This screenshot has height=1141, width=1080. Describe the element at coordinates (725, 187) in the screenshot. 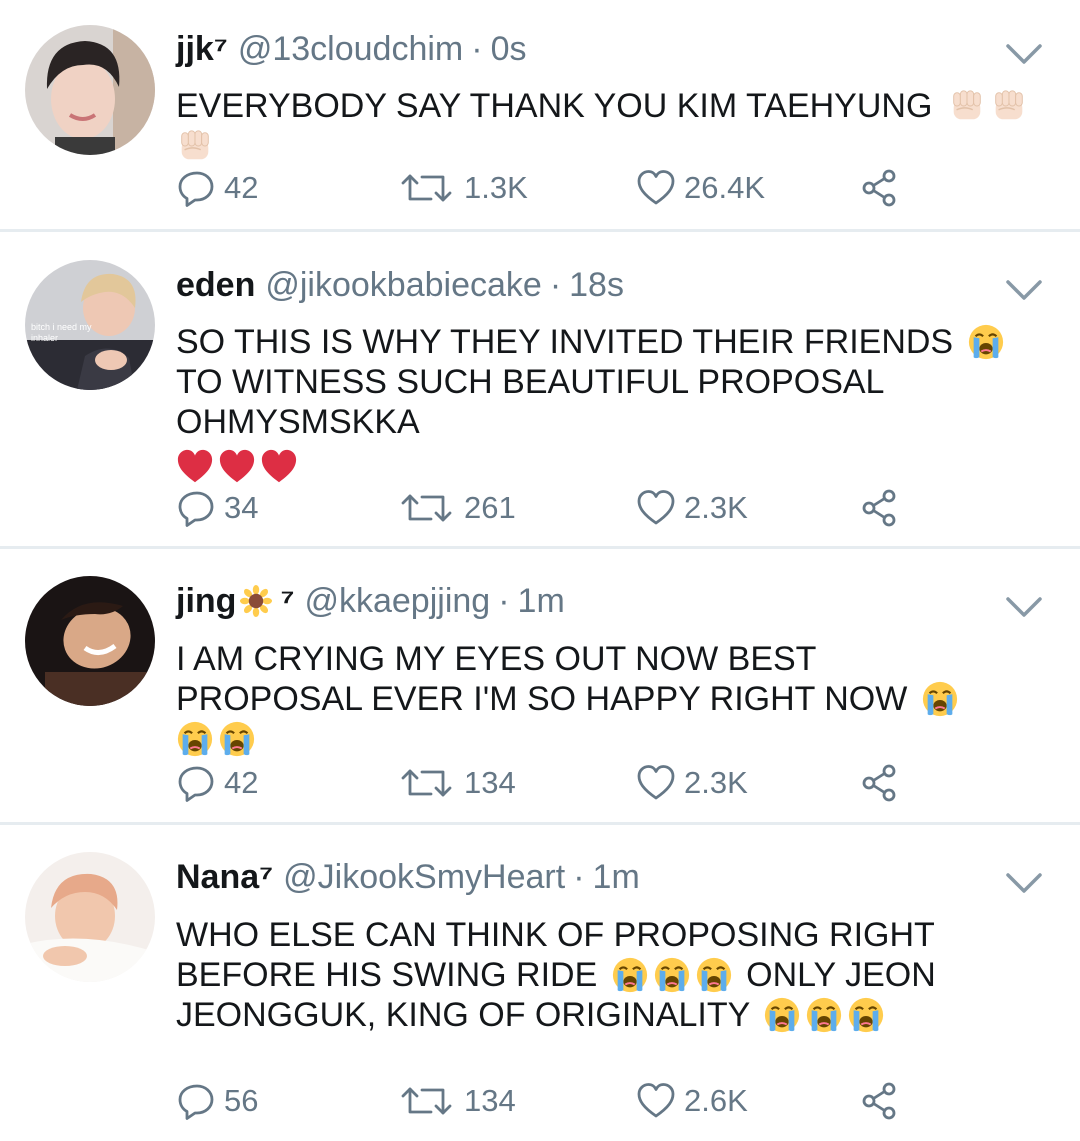

I see `like-count: 26.4K` at that location.